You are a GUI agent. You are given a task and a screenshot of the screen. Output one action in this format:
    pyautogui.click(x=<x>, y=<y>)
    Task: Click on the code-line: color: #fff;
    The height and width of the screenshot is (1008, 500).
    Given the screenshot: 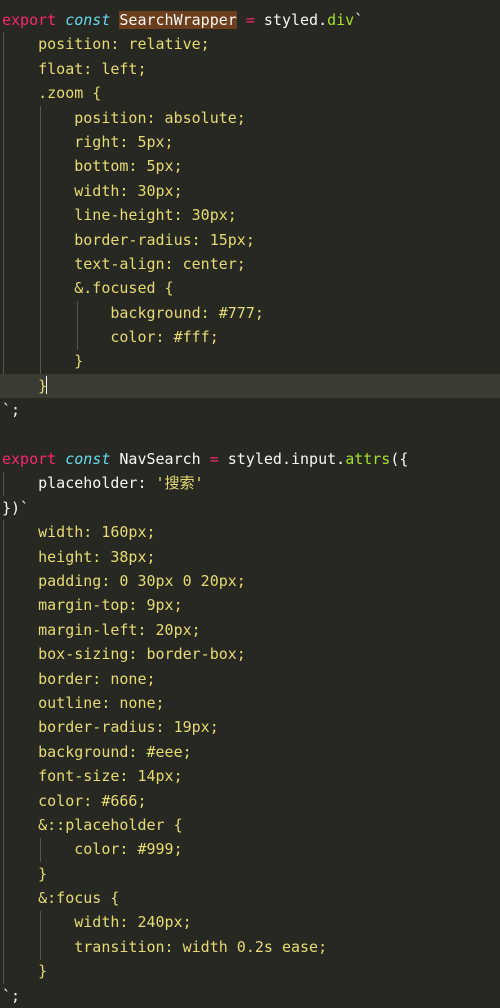 What is the action you would take?
    pyautogui.click(x=250, y=337)
    